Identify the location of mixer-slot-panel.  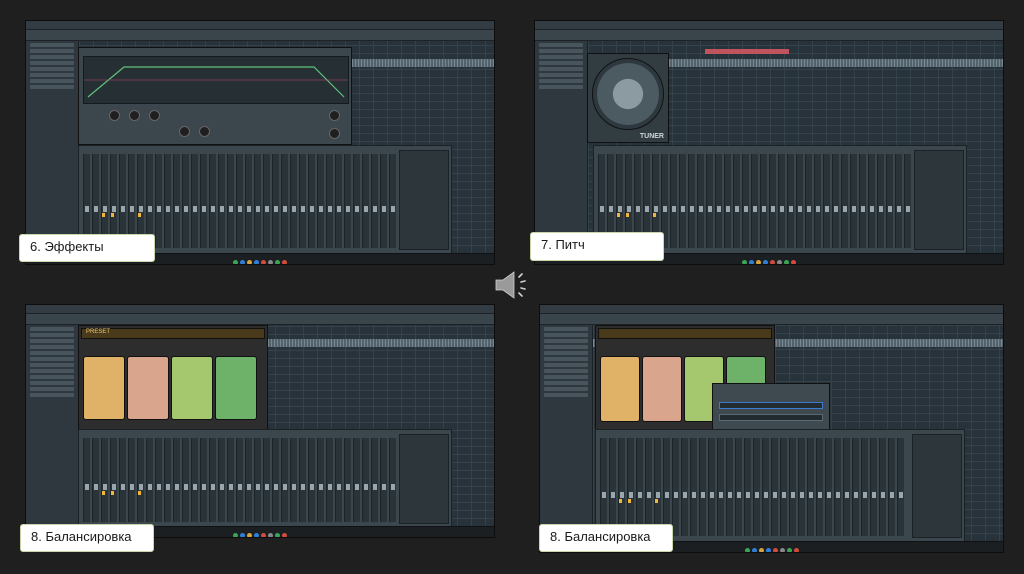
(424, 200).